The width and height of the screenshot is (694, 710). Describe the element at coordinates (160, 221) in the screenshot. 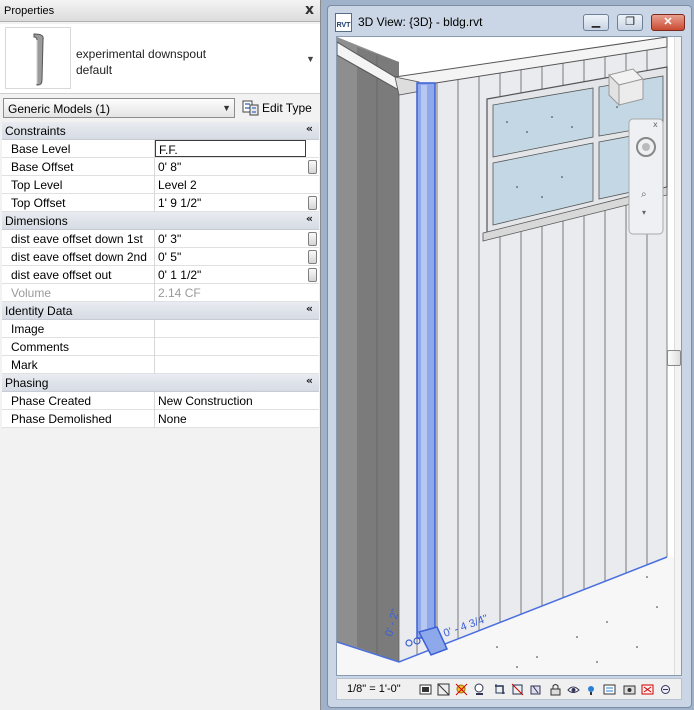

I see `group-dimensions: Dimensions «` at that location.